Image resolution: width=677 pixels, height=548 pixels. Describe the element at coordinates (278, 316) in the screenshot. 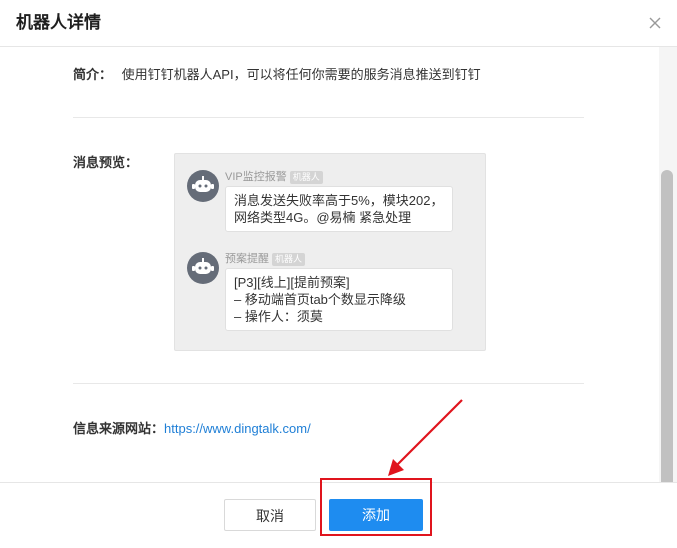

I see `message-line: – 操作人：须莫` at that location.